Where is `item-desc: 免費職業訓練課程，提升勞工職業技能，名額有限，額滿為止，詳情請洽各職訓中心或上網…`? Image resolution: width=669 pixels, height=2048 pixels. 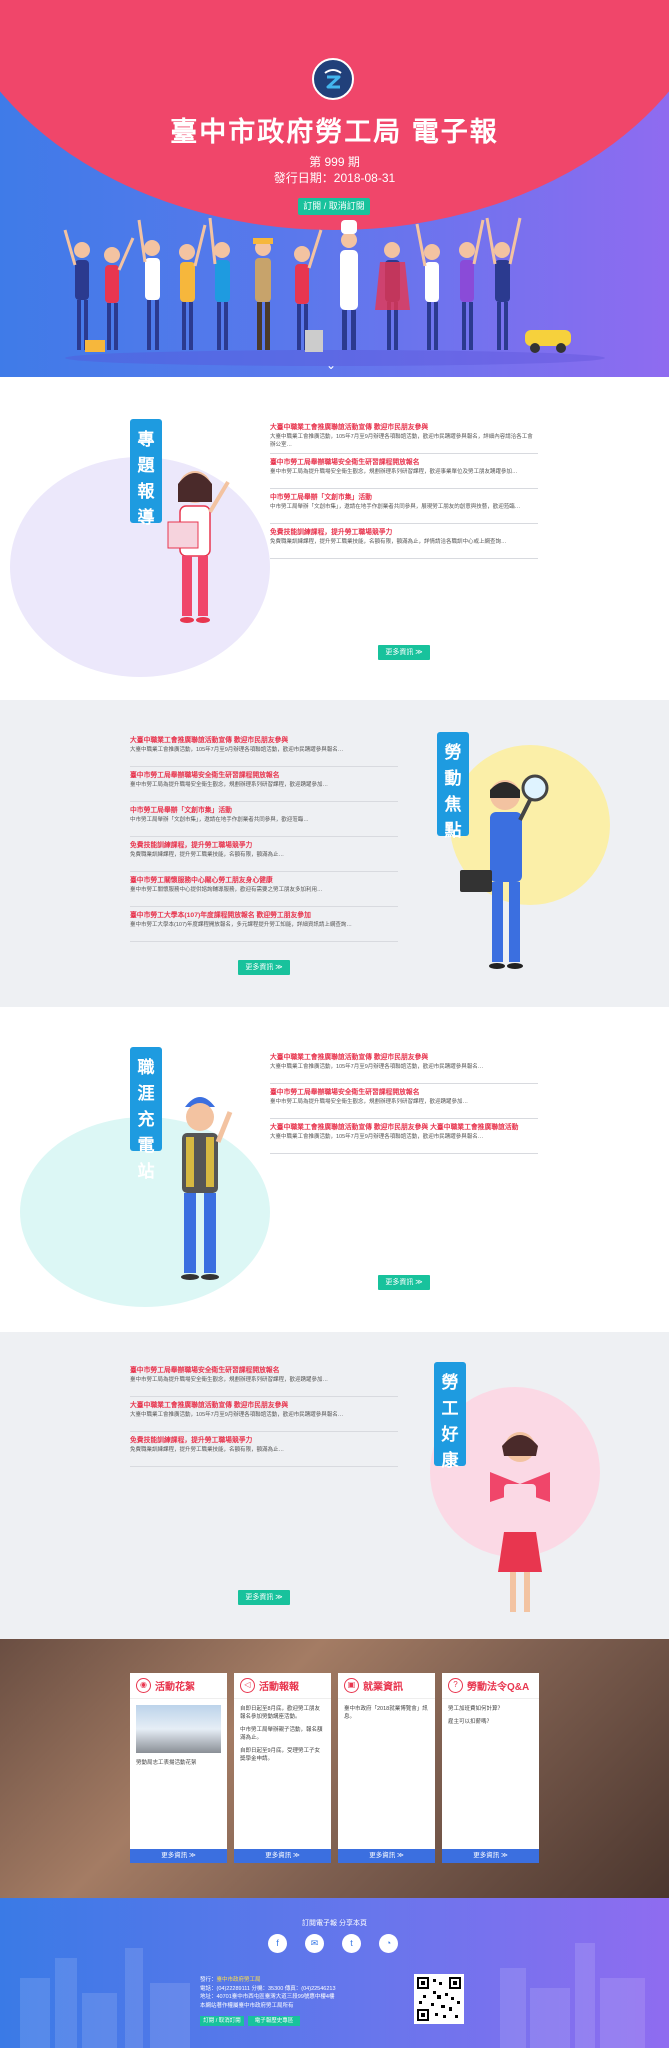 item-desc: 免費職業訓練課程，提升勞工職業技能，名額有限，額滿為止，詳情請洽各職訓中心或上網… is located at coordinates (388, 542).